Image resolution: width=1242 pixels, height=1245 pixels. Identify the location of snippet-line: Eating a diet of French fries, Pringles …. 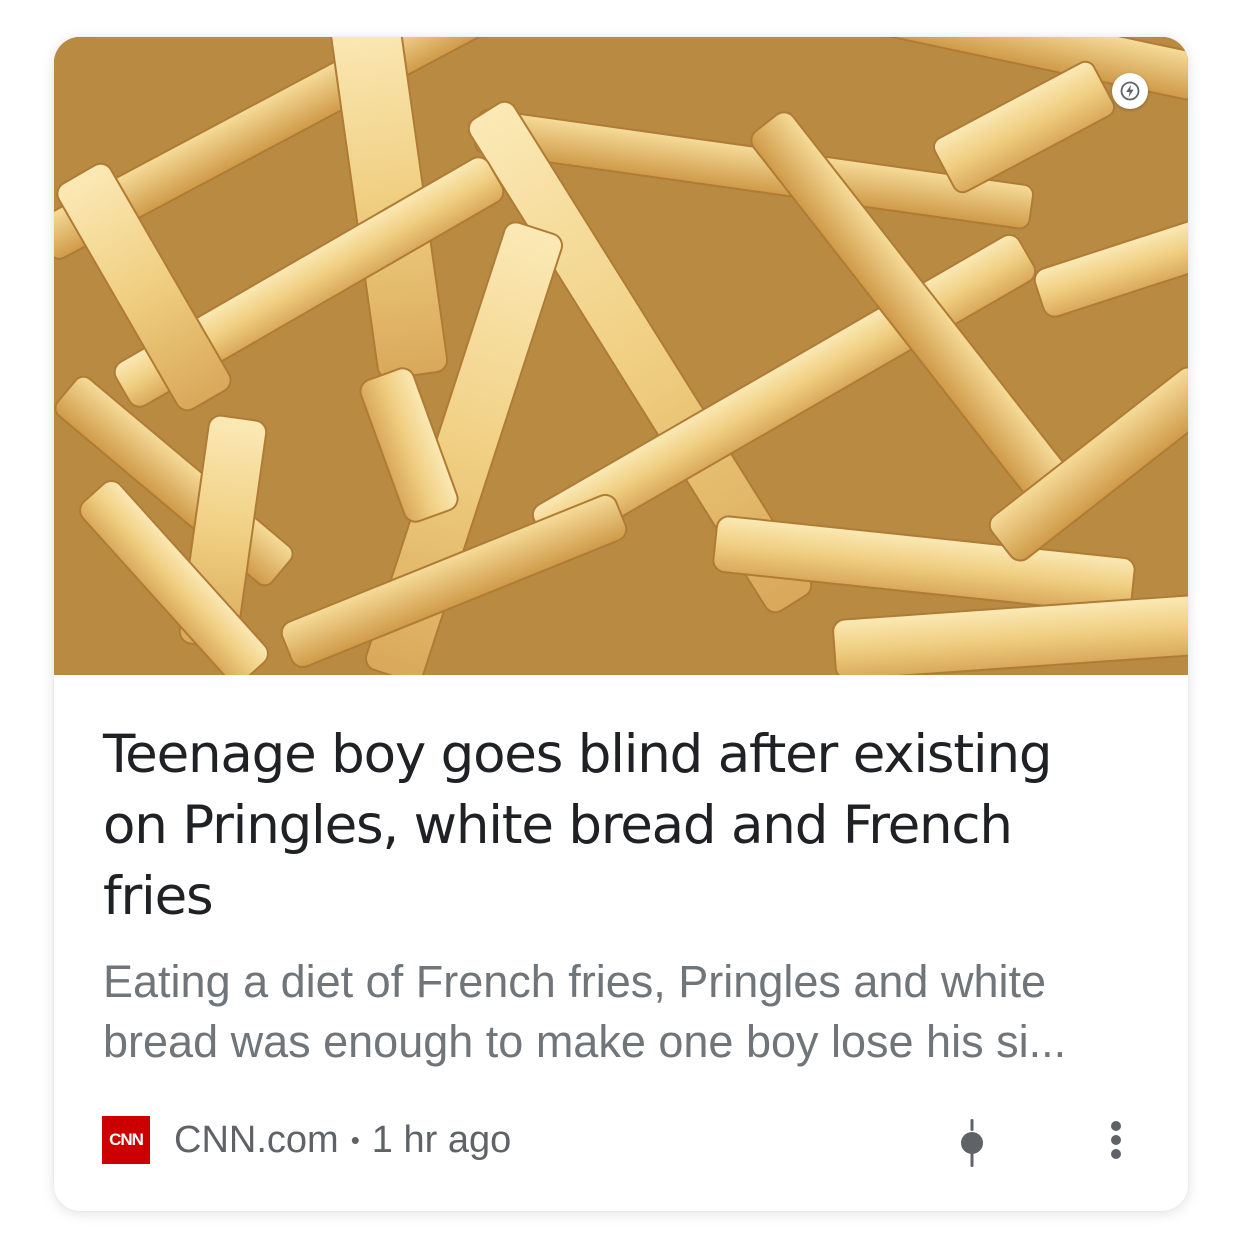
(625, 982).